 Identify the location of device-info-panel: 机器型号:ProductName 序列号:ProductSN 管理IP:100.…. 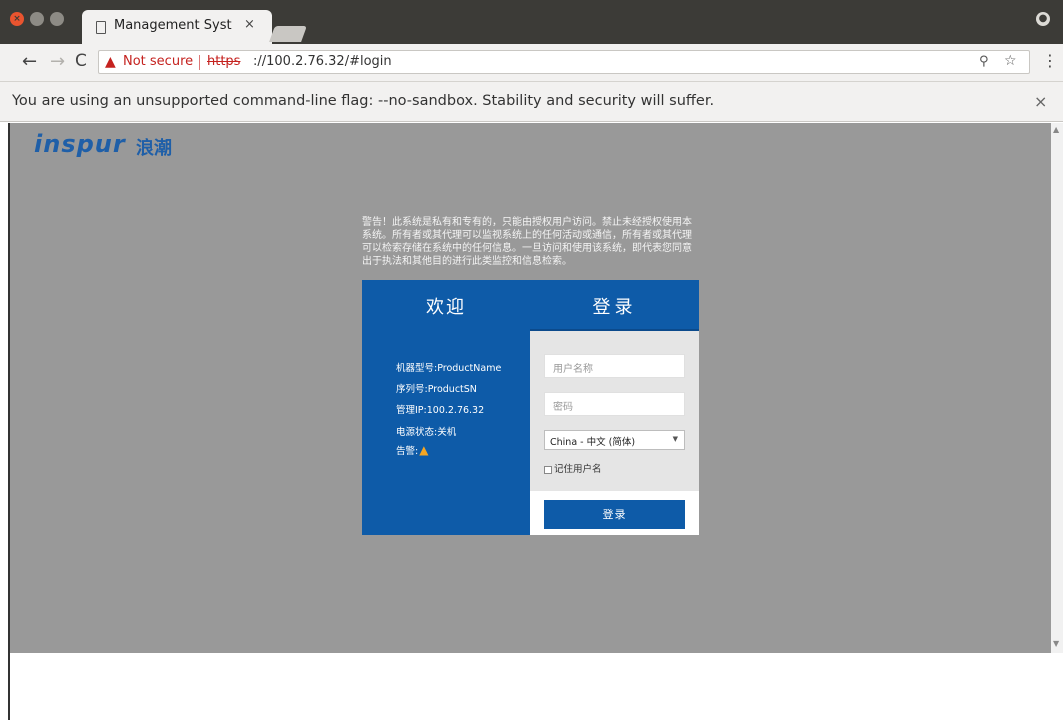
(446, 433).